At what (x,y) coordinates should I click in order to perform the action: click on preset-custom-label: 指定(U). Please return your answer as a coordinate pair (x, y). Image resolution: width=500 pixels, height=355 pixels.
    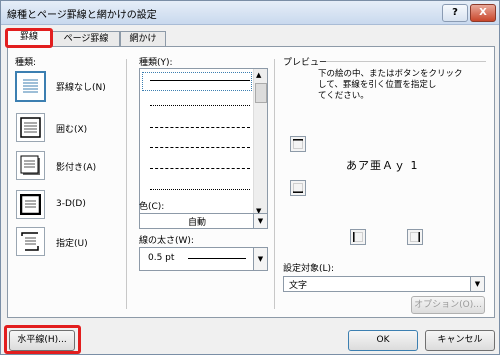
    Looking at the image, I should click on (72, 242).